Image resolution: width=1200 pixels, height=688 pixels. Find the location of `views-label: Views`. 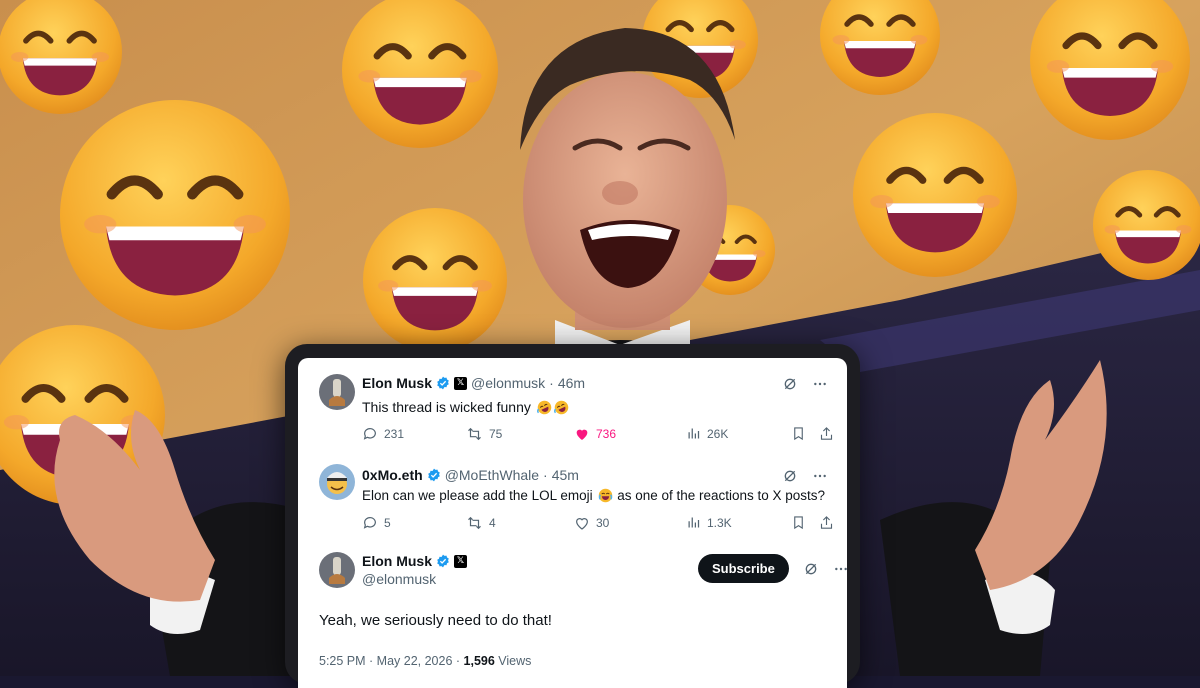

views-label: Views is located at coordinates (515, 661).